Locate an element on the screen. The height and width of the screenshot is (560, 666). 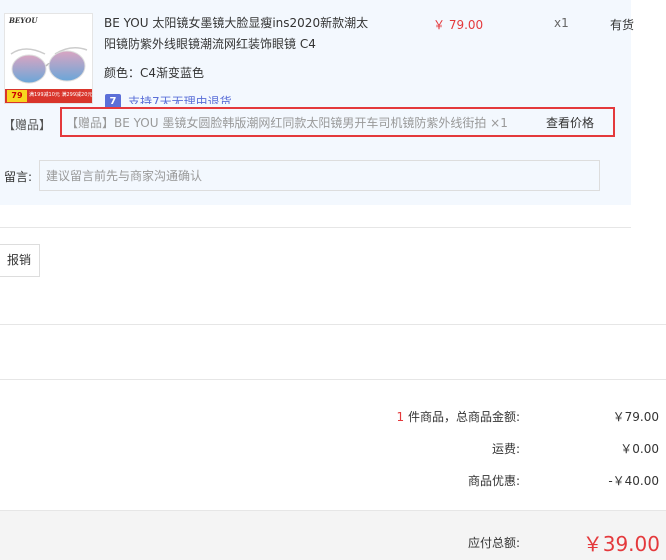
product-thumbnail: BEYOU 79 满199减10元 满299减20元 is located at coordinates (48, 58).